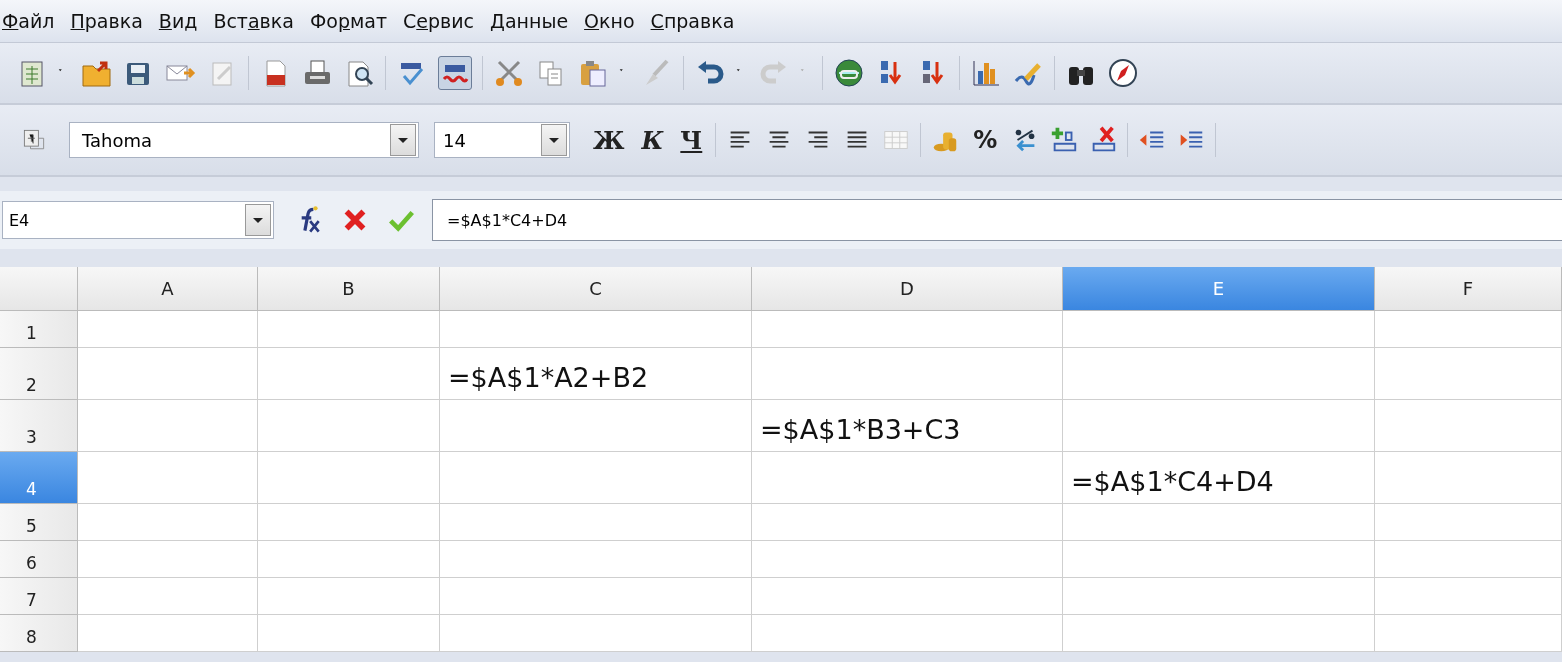  Describe the element at coordinates (39, 633) in the screenshot. I see `row-header: 8` at that location.